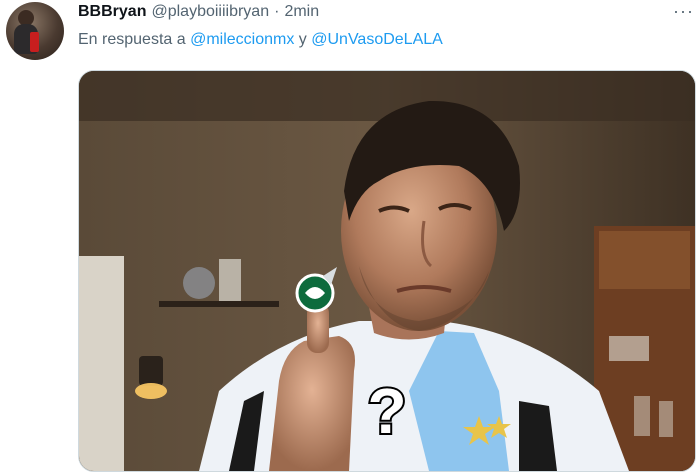 The width and height of the screenshot is (700, 472). What do you see at coordinates (35, 31) in the screenshot?
I see `tweet-avatar` at bounding box center [35, 31].